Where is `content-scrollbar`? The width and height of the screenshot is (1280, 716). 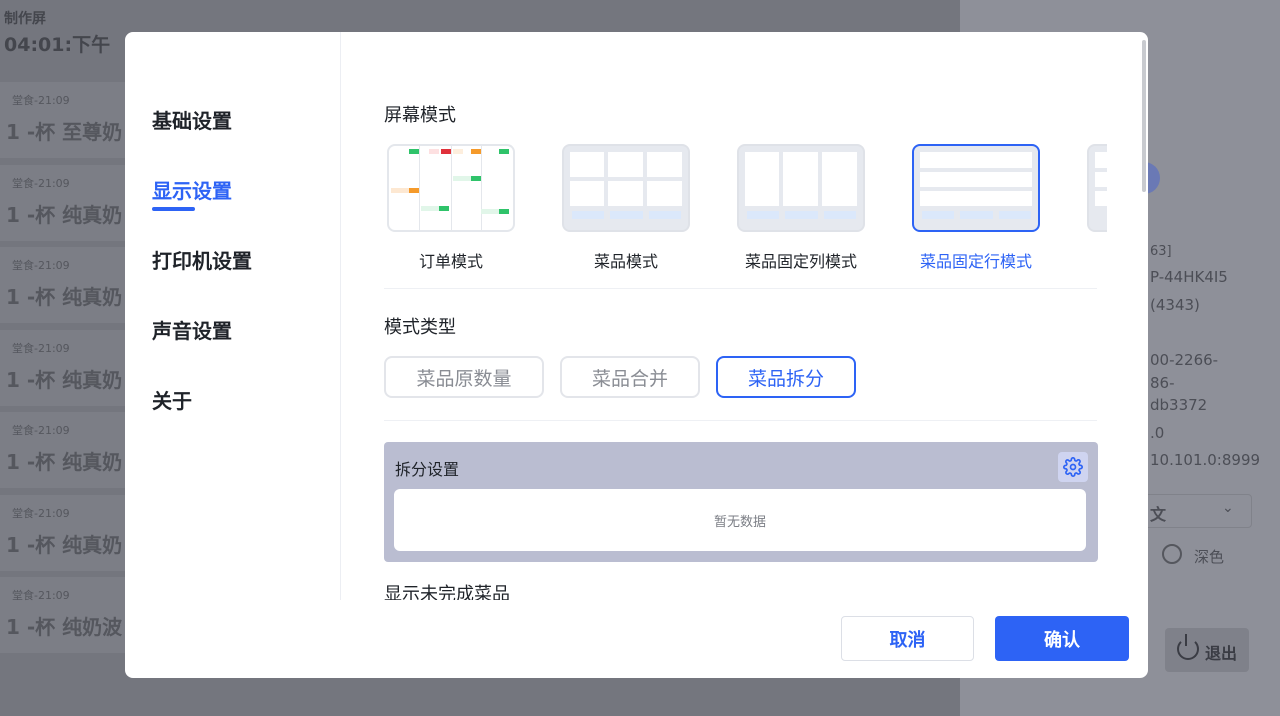 content-scrollbar is located at coordinates (1144, 116).